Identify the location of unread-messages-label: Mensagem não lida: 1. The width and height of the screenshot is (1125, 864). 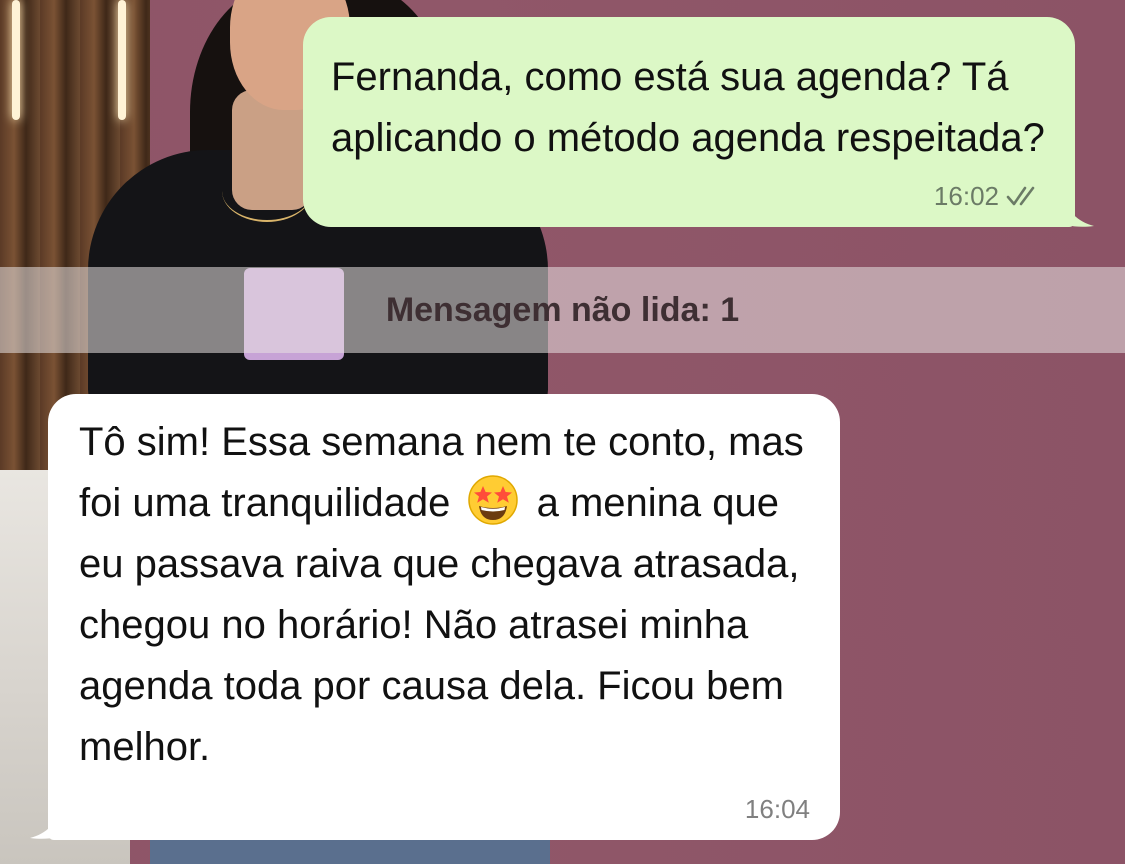
(562, 309).